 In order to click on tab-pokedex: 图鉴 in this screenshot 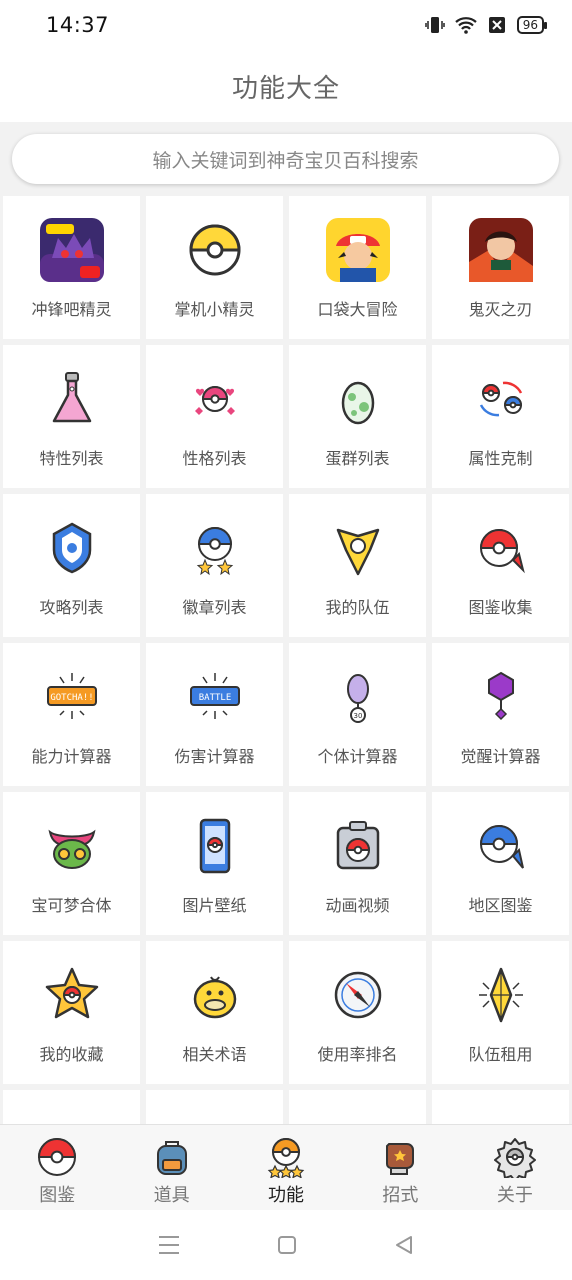, I will do `click(57, 1167)`.